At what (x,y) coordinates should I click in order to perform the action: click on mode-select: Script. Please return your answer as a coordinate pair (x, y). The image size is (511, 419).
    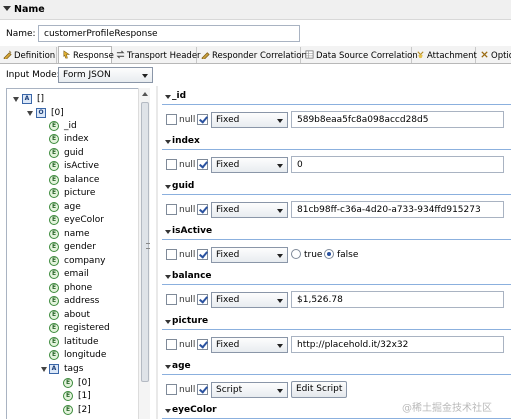
    Looking at the image, I should click on (249, 390).